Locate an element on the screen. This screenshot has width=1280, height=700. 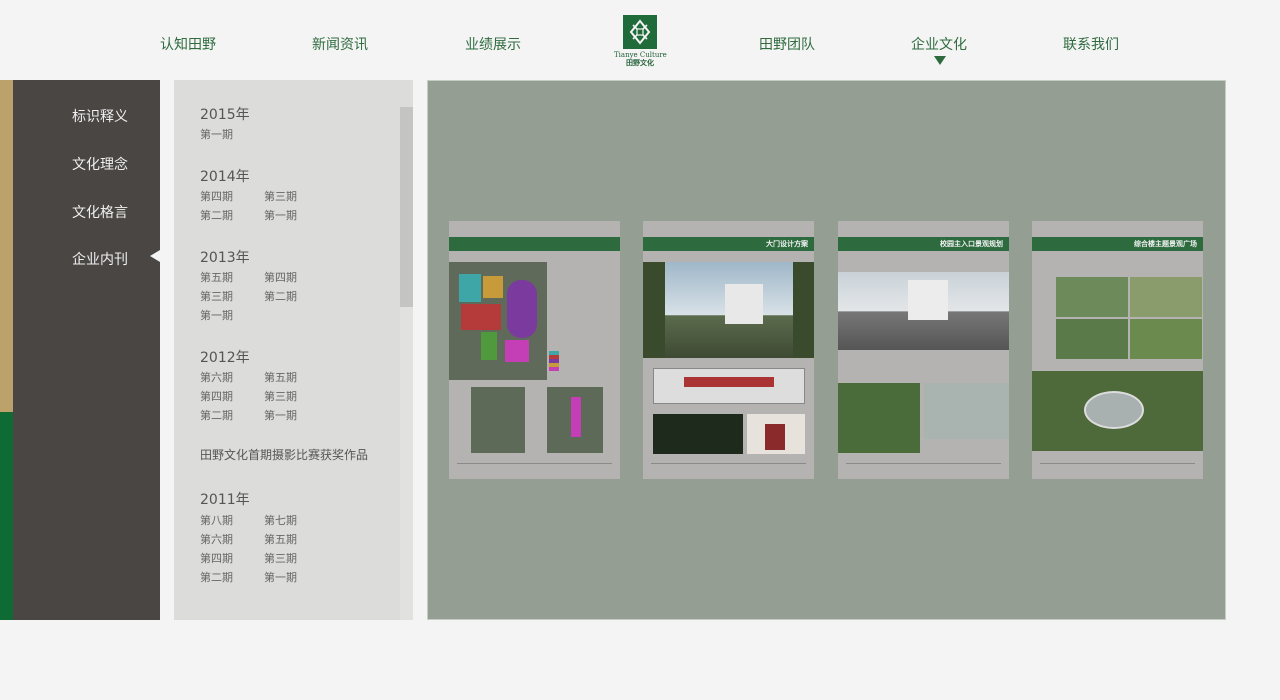
nav-culture: 企业文化 is located at coordinates (939, 44).